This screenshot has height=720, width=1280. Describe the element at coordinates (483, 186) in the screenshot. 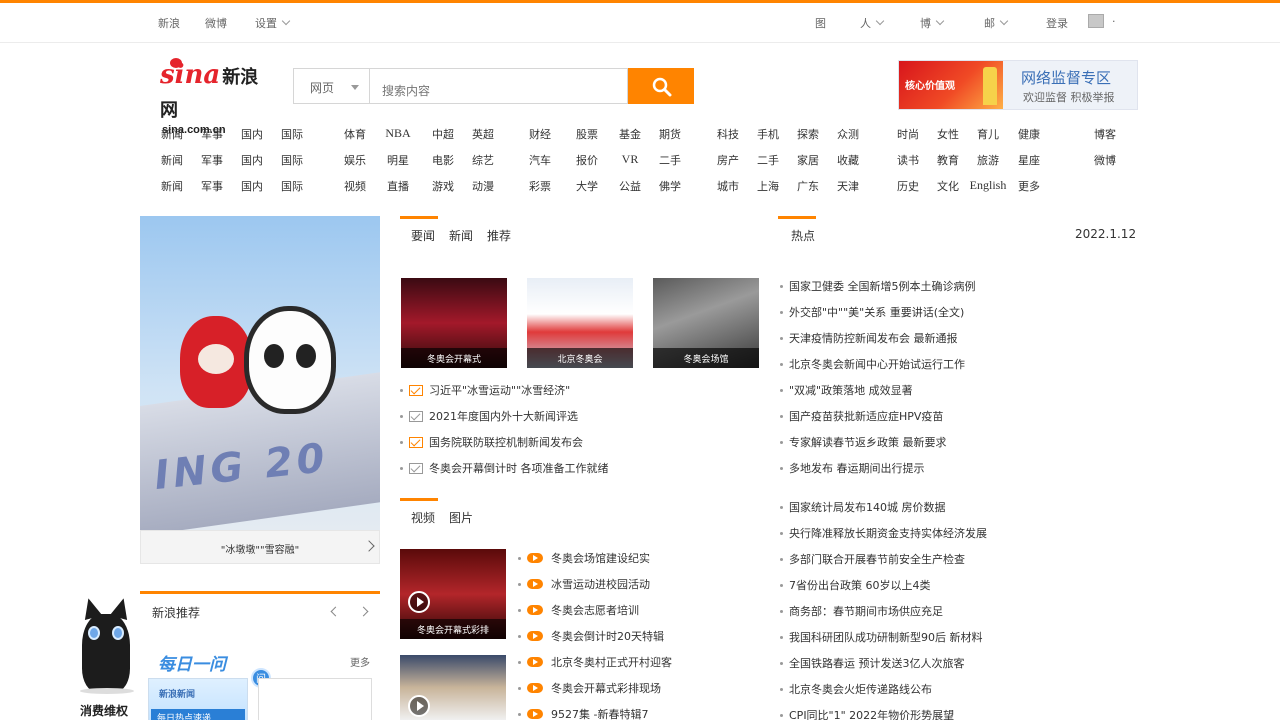

I see `nav-link: 动漫` at that location.